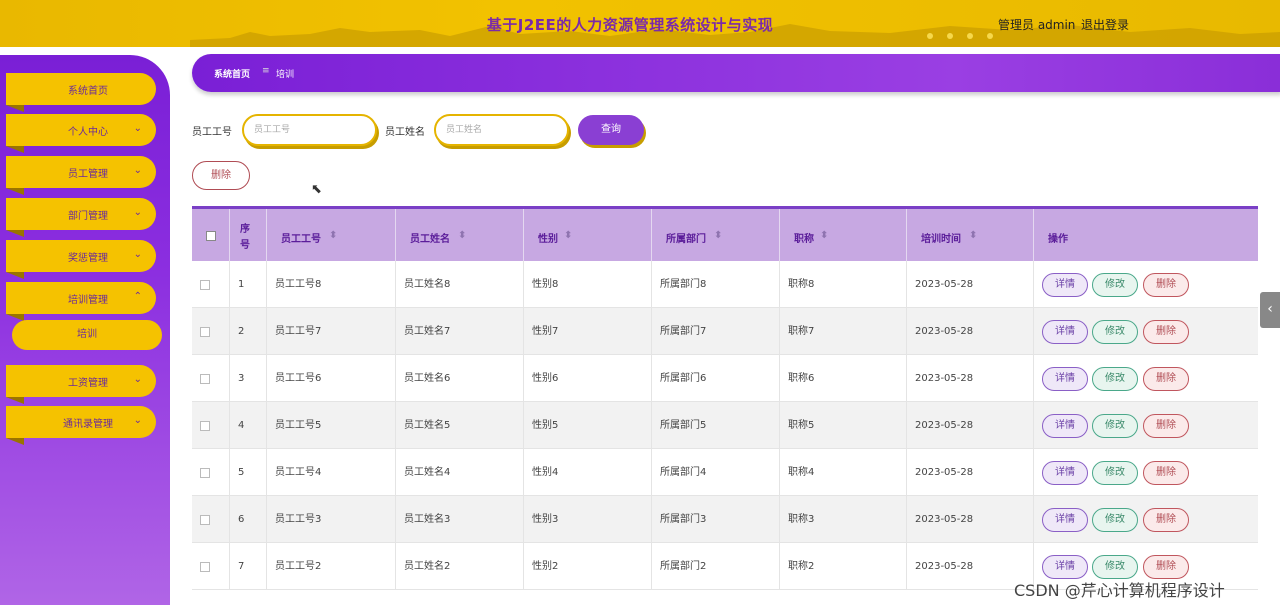  What do you see at coordinates (460, 519) in the screenshot?
I see `row-emp-name: 员工姓名3` at bounding box center [460, 519].